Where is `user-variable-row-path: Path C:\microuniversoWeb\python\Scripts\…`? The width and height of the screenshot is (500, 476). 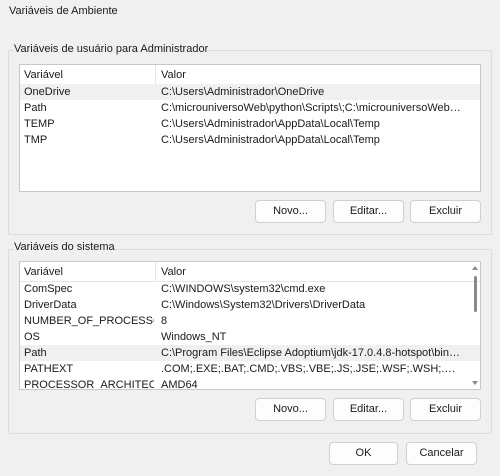
user-variable-row-path: Path C:\microuniversoWeb\python\Scripts\… is located at coordinates (250, 108).